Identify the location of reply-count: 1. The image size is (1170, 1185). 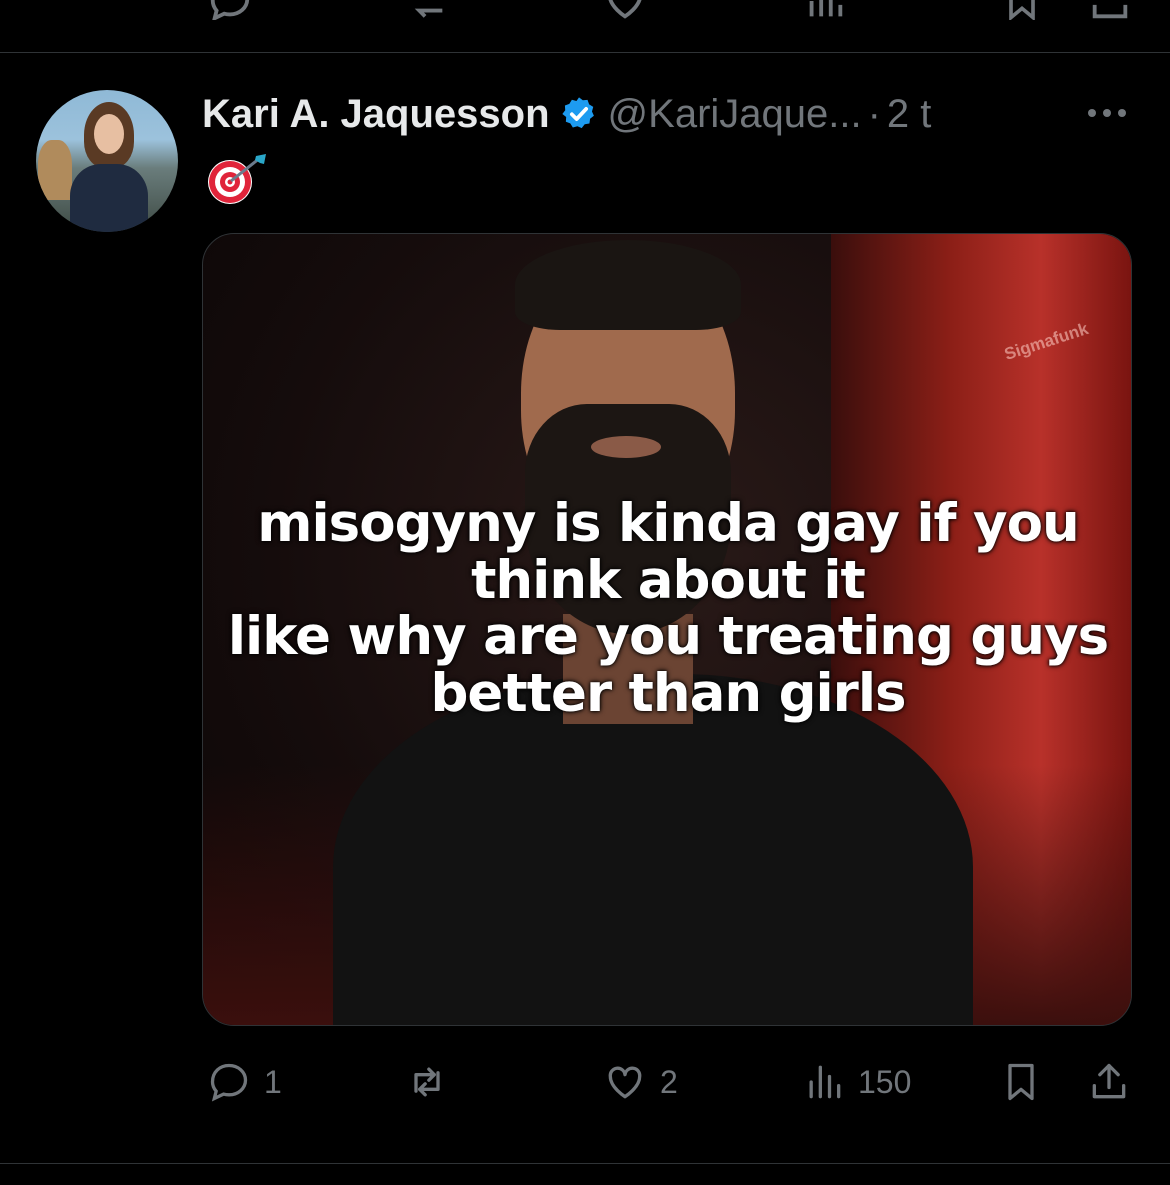
(273, 1081).